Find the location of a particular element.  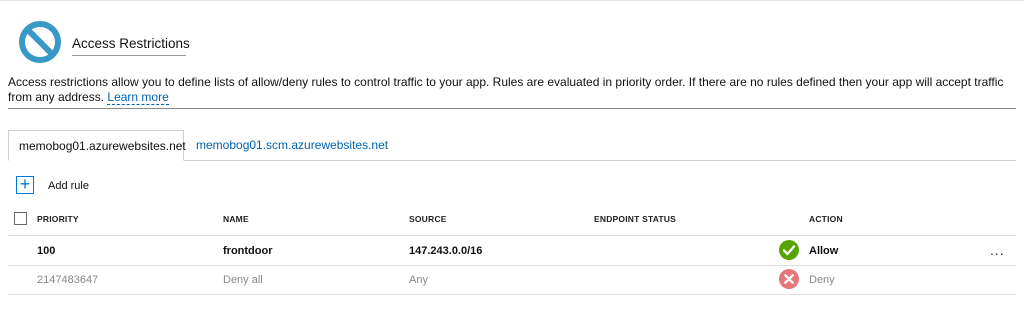

select-all-checkbox is located at coordinates (20, 218).